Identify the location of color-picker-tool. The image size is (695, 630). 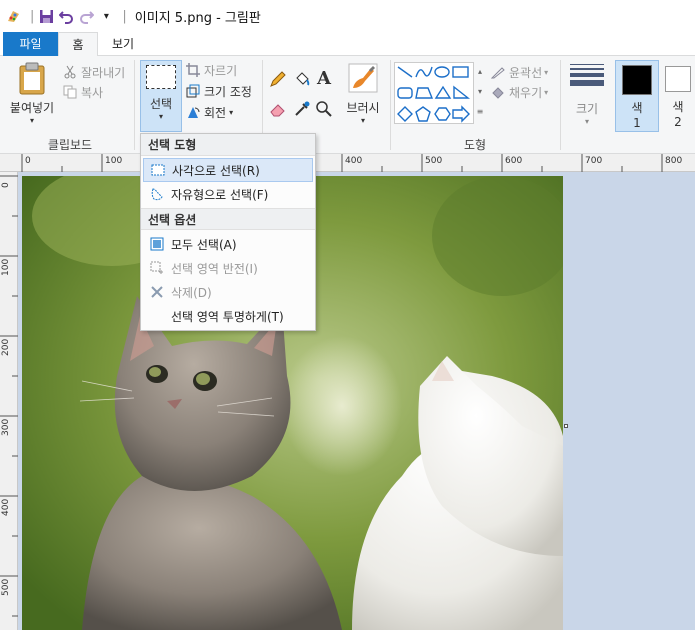
(302, 110).